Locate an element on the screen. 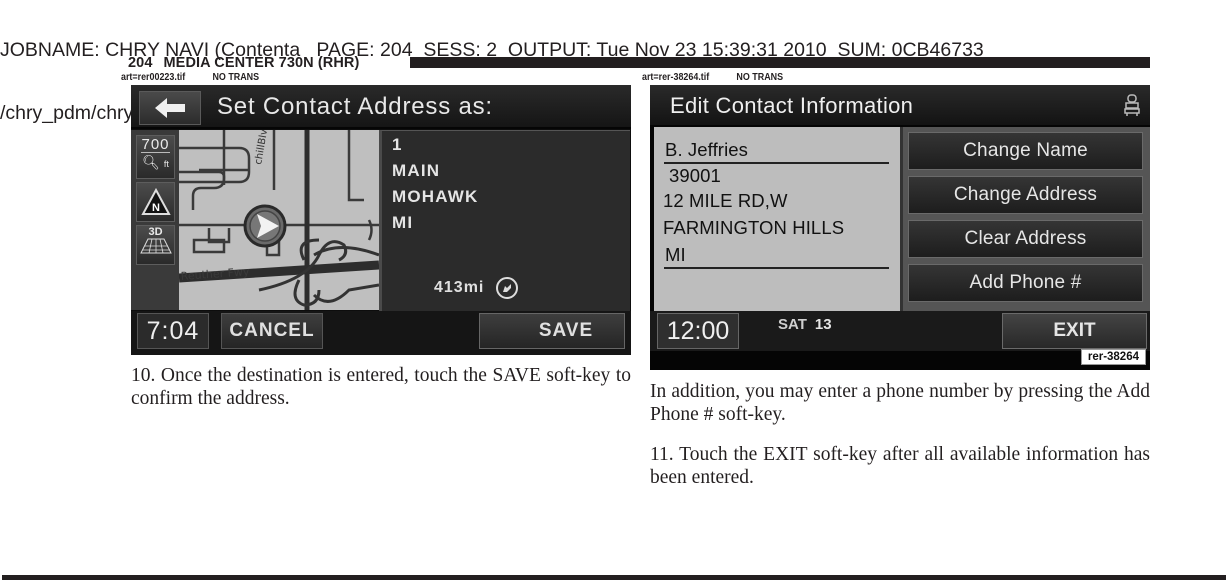  north-up-button: N is located at coordinates (155, 202).